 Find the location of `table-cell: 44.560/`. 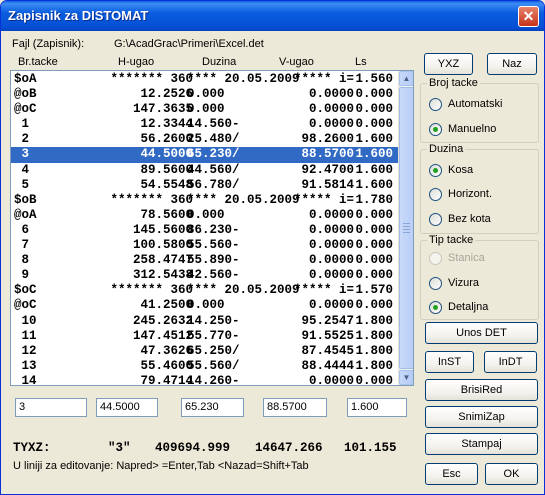

table-cell: 44.560/ is located at coordinates (213, 169).